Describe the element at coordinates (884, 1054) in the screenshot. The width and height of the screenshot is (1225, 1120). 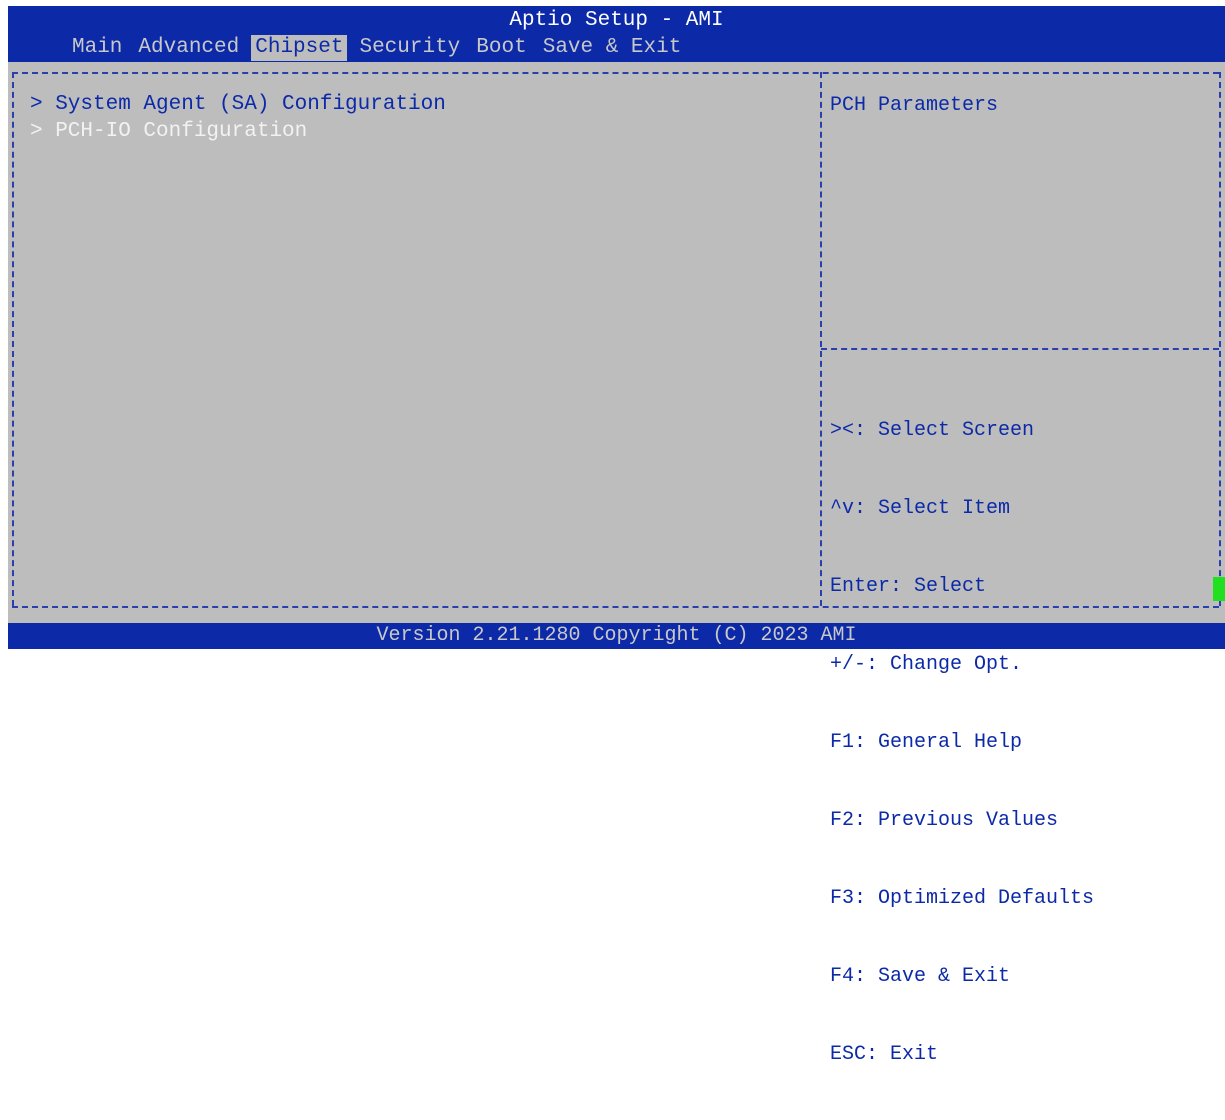
I see `key-esc-exit: ESC: Exit` at that location.